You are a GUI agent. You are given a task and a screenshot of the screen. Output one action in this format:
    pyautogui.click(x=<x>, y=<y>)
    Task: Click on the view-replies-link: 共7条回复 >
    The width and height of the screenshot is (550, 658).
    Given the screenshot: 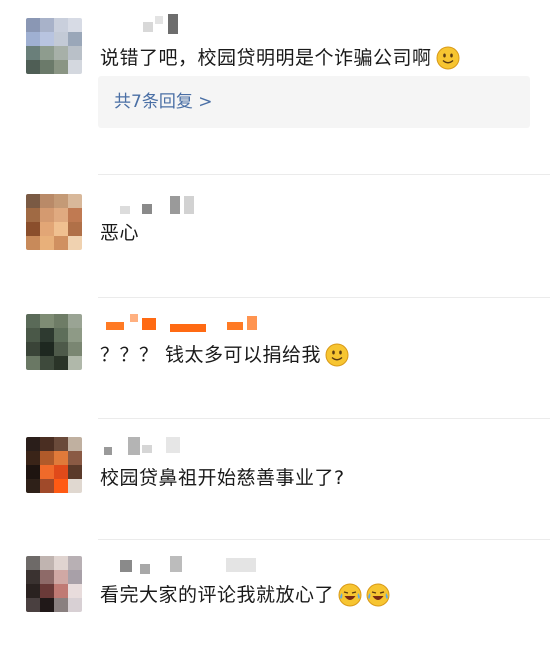 What is the action you would take?
    pyautogui.click(x=163, y=102)
    